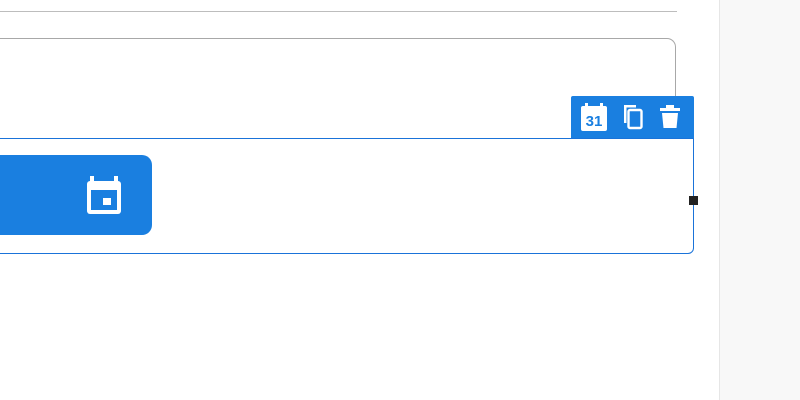 The width and height of the screenshot is (800, 400). I want to click on resize-handle, so click(693, 200).